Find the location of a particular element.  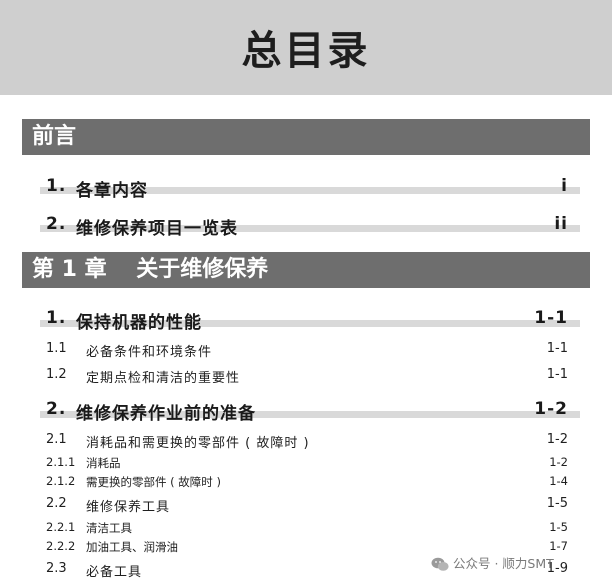

watermark: 公众号 · 顺力SMT is located at coordinates (492, 564).